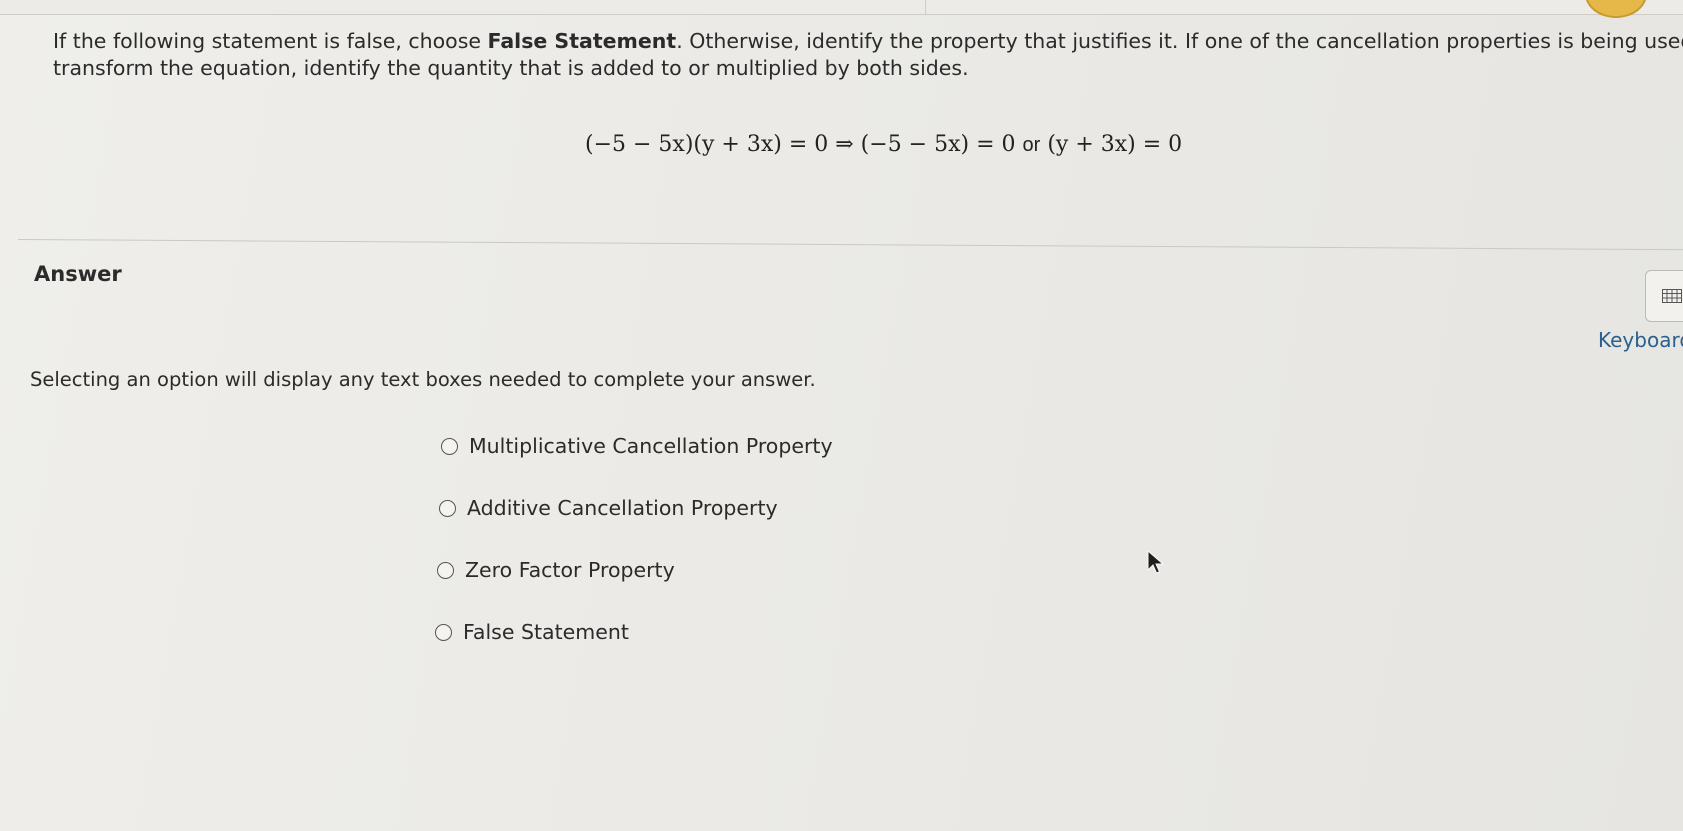 This screenshot has height=831, width=1683. Describe the element at coordinates (570, 570) in the screenshot. I see `option-label: Zero Factor Property` at that location.